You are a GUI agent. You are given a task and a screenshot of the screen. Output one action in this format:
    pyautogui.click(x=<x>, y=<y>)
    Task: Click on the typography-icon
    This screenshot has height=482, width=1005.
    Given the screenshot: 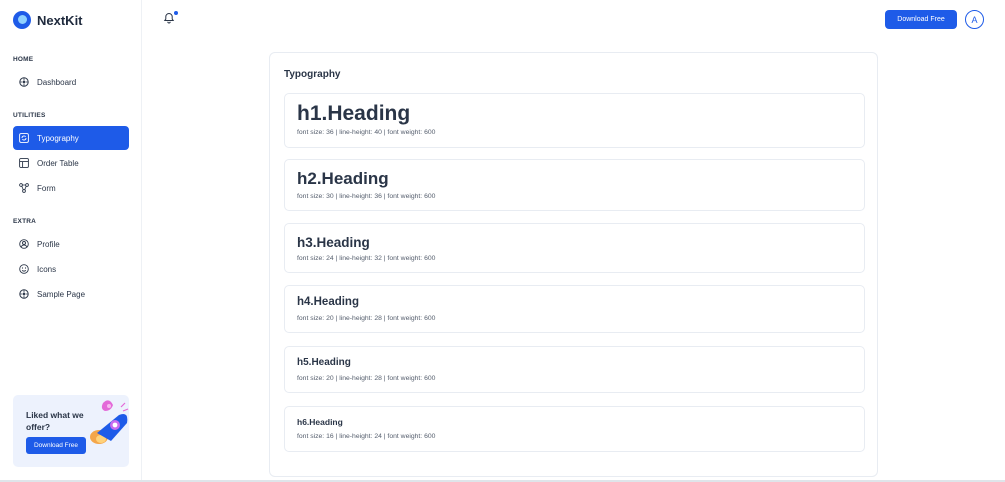 What is the action you would take?
    pyautogui.click(x=24, y=138)
    